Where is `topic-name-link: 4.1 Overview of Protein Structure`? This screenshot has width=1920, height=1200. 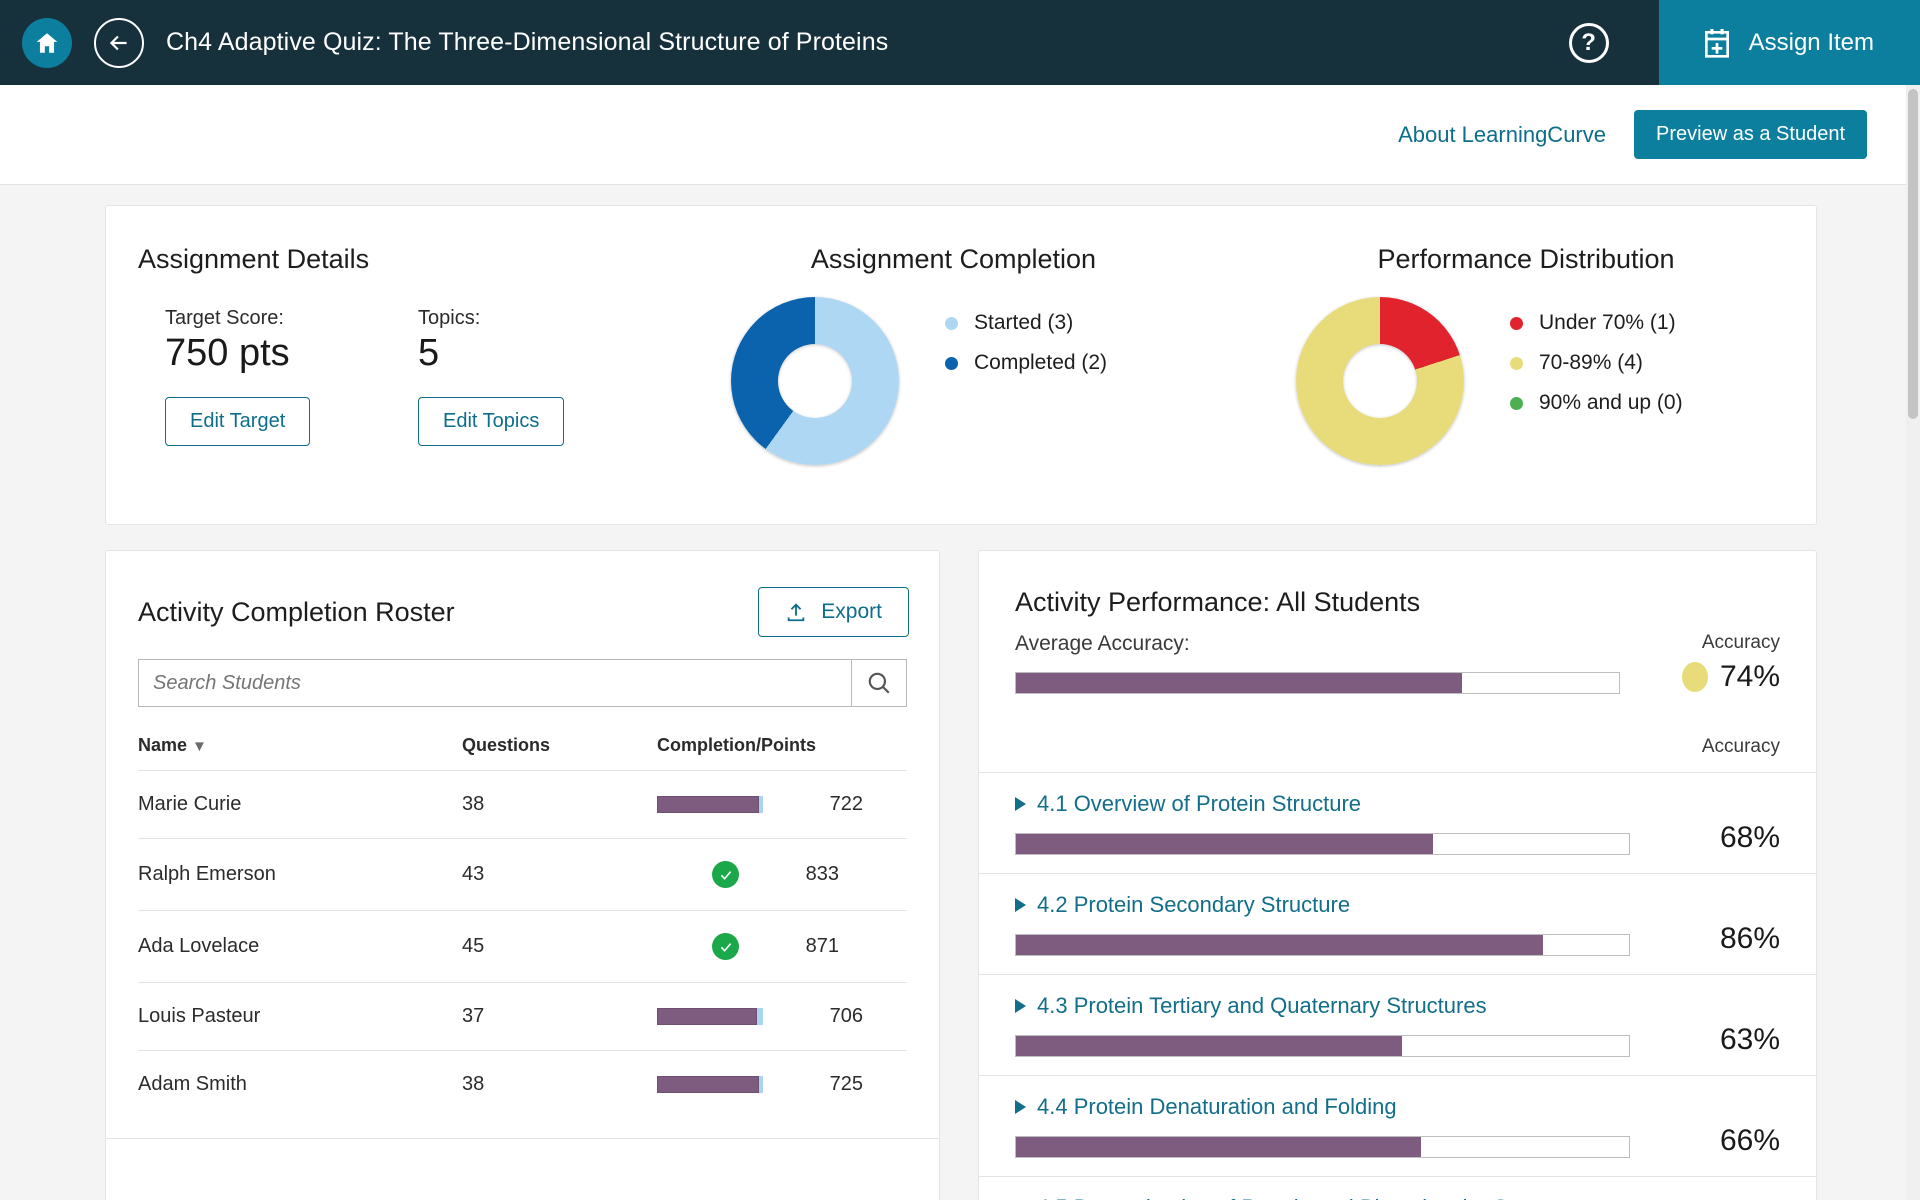 topic-name-link: 4.1 Overview of Protein Structure is located at coordinates (1322, 804).